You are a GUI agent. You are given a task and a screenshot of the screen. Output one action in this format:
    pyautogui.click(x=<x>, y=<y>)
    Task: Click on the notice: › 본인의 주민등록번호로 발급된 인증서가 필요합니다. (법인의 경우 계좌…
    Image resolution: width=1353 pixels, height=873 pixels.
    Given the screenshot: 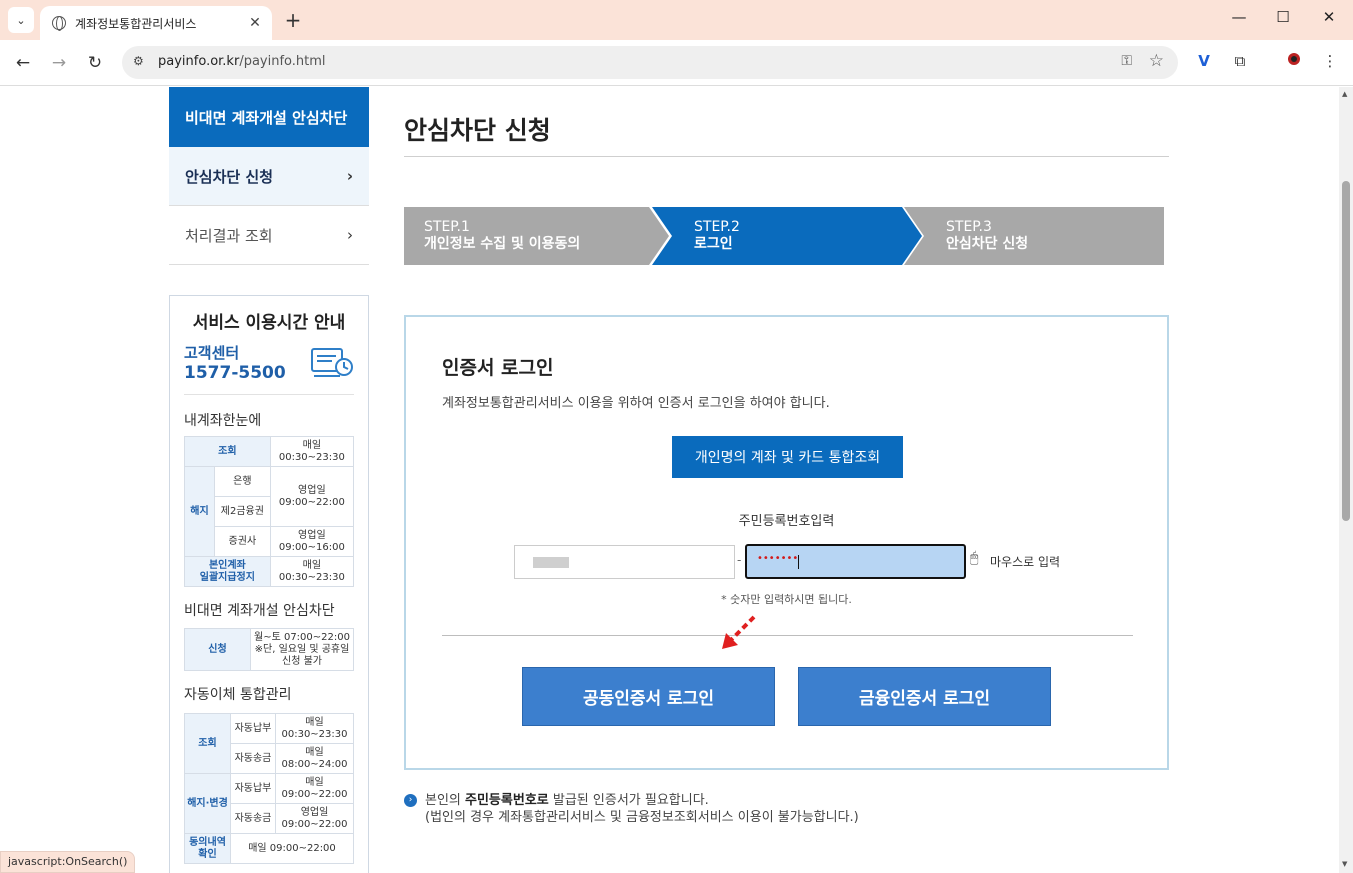 What is the action you would take?
    pyautogui.click(x=631, y=809)
    